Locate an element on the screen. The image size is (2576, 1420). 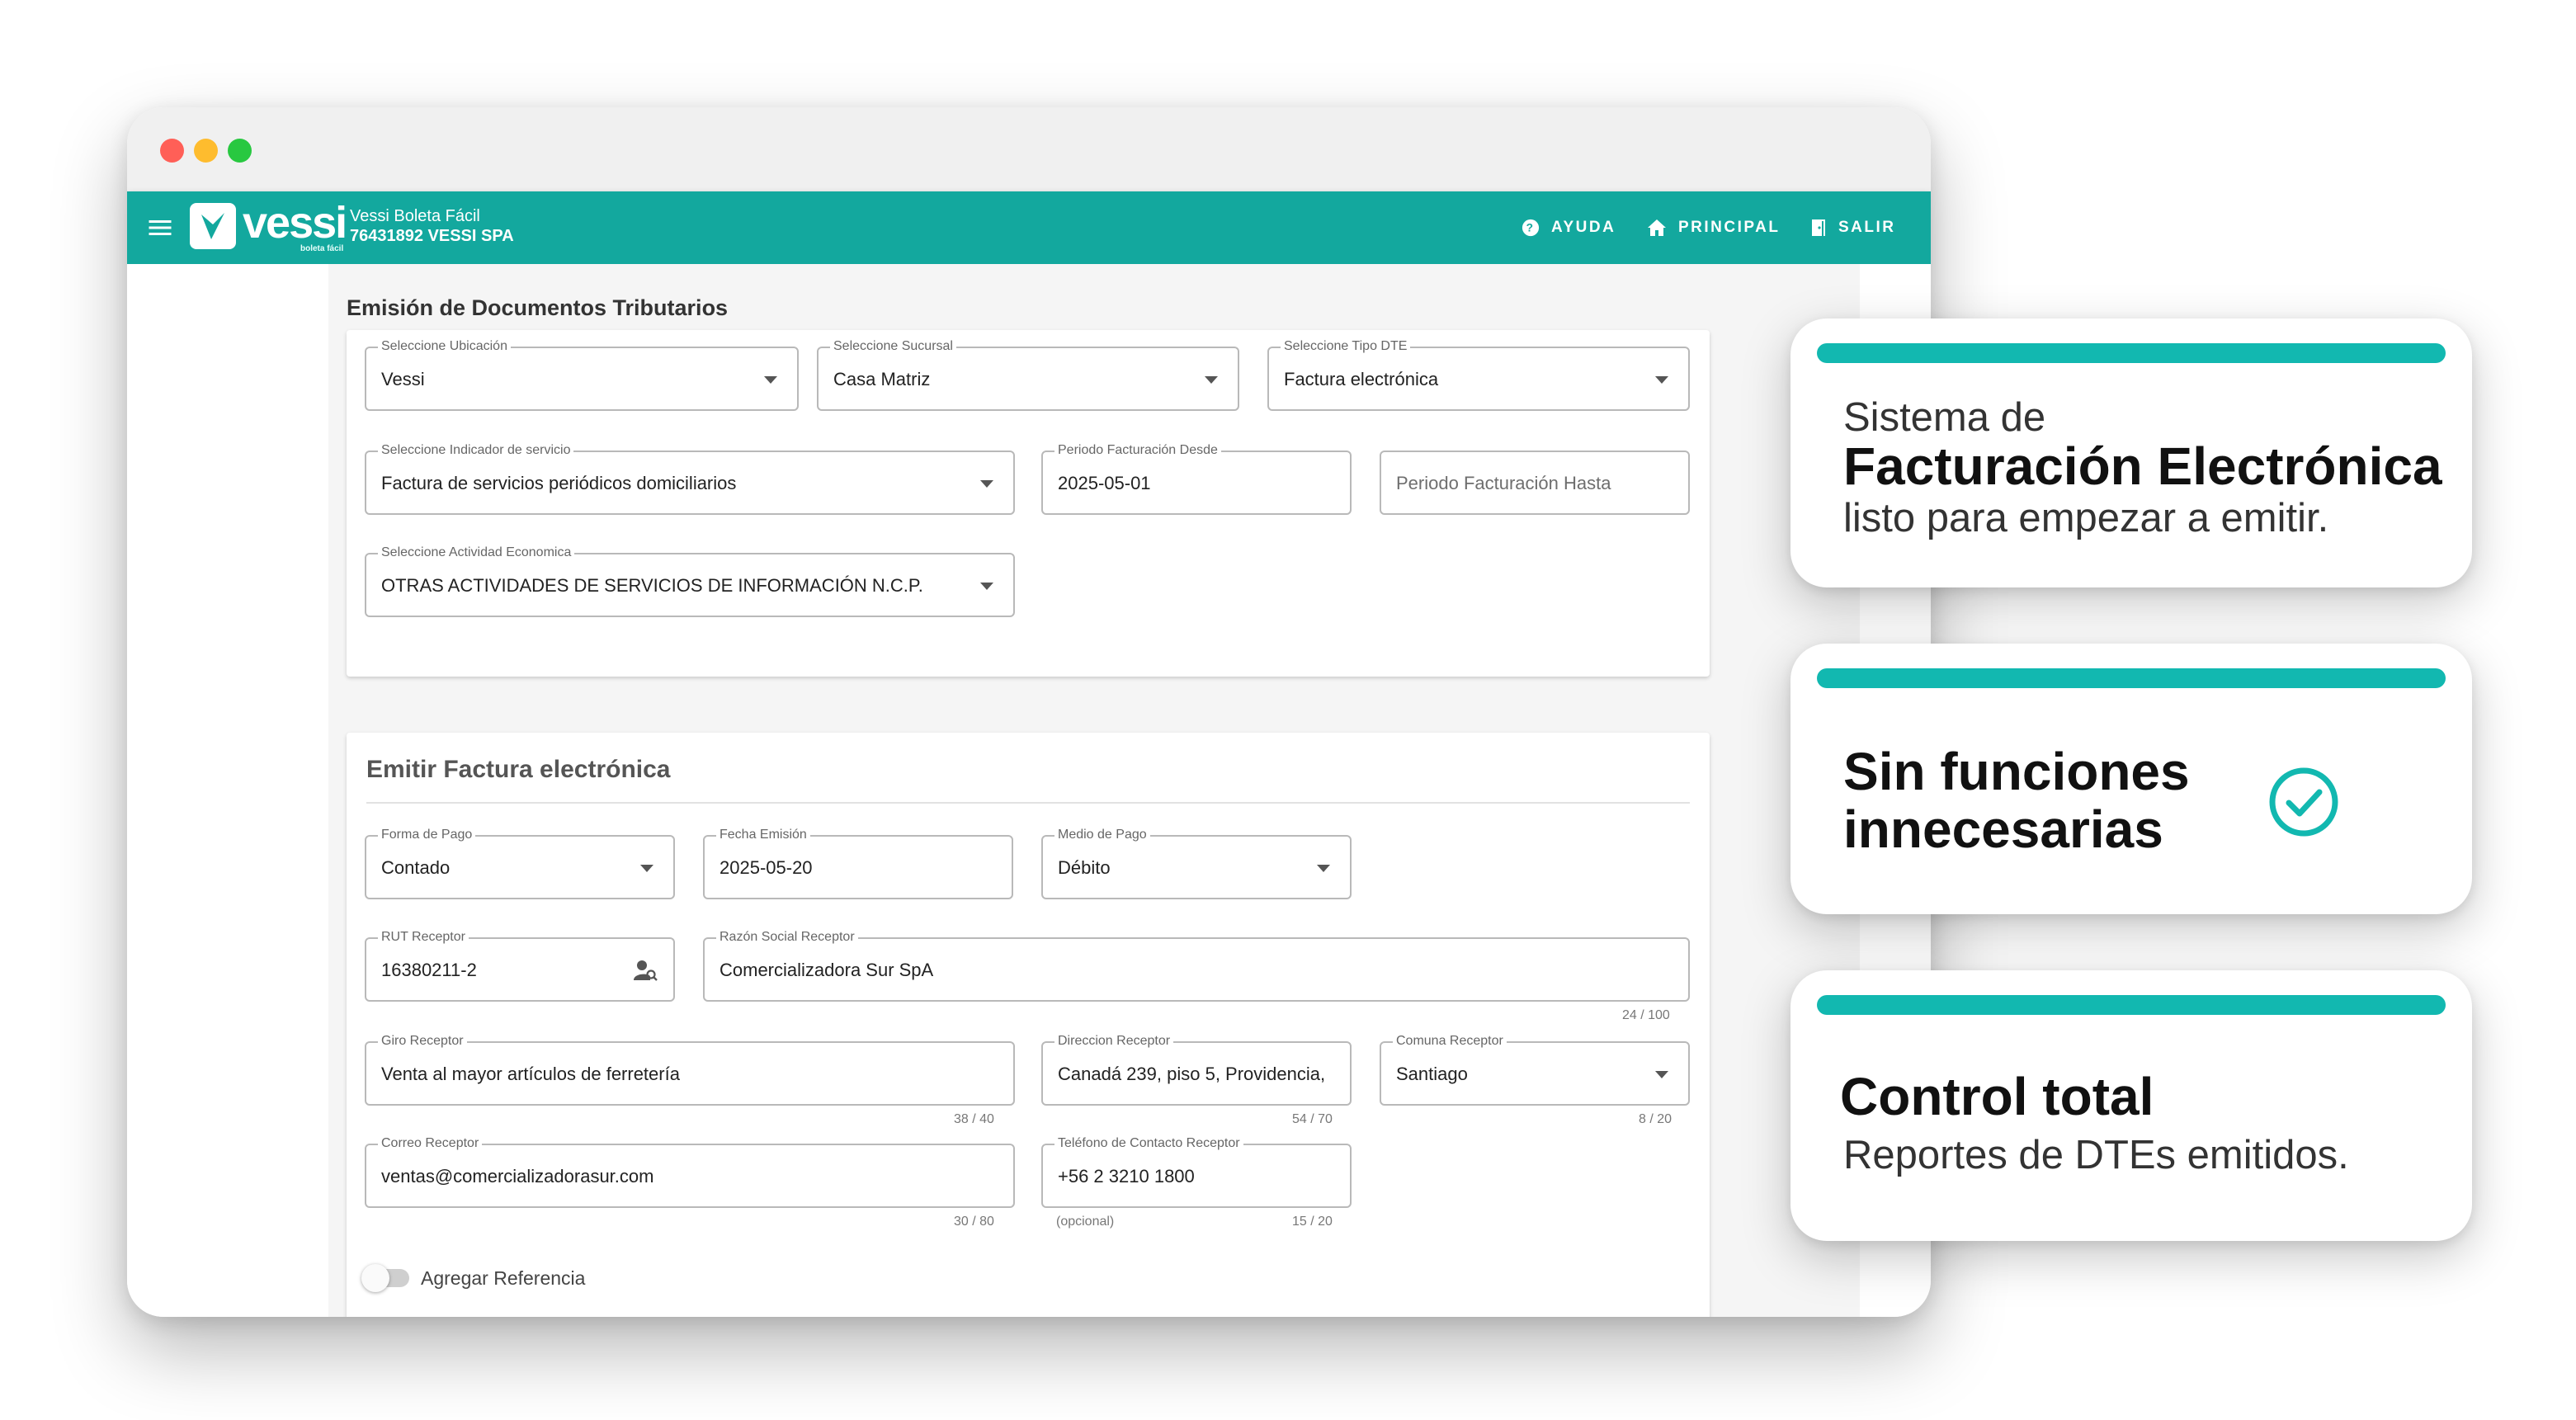
periodo-desde-value: 2025-05-01 is located at coordinates (1104, 483).